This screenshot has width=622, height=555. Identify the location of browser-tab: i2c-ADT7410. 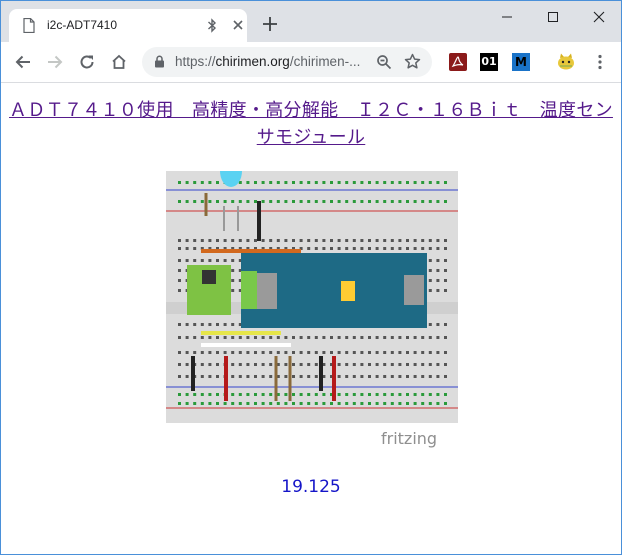
(128, 25).